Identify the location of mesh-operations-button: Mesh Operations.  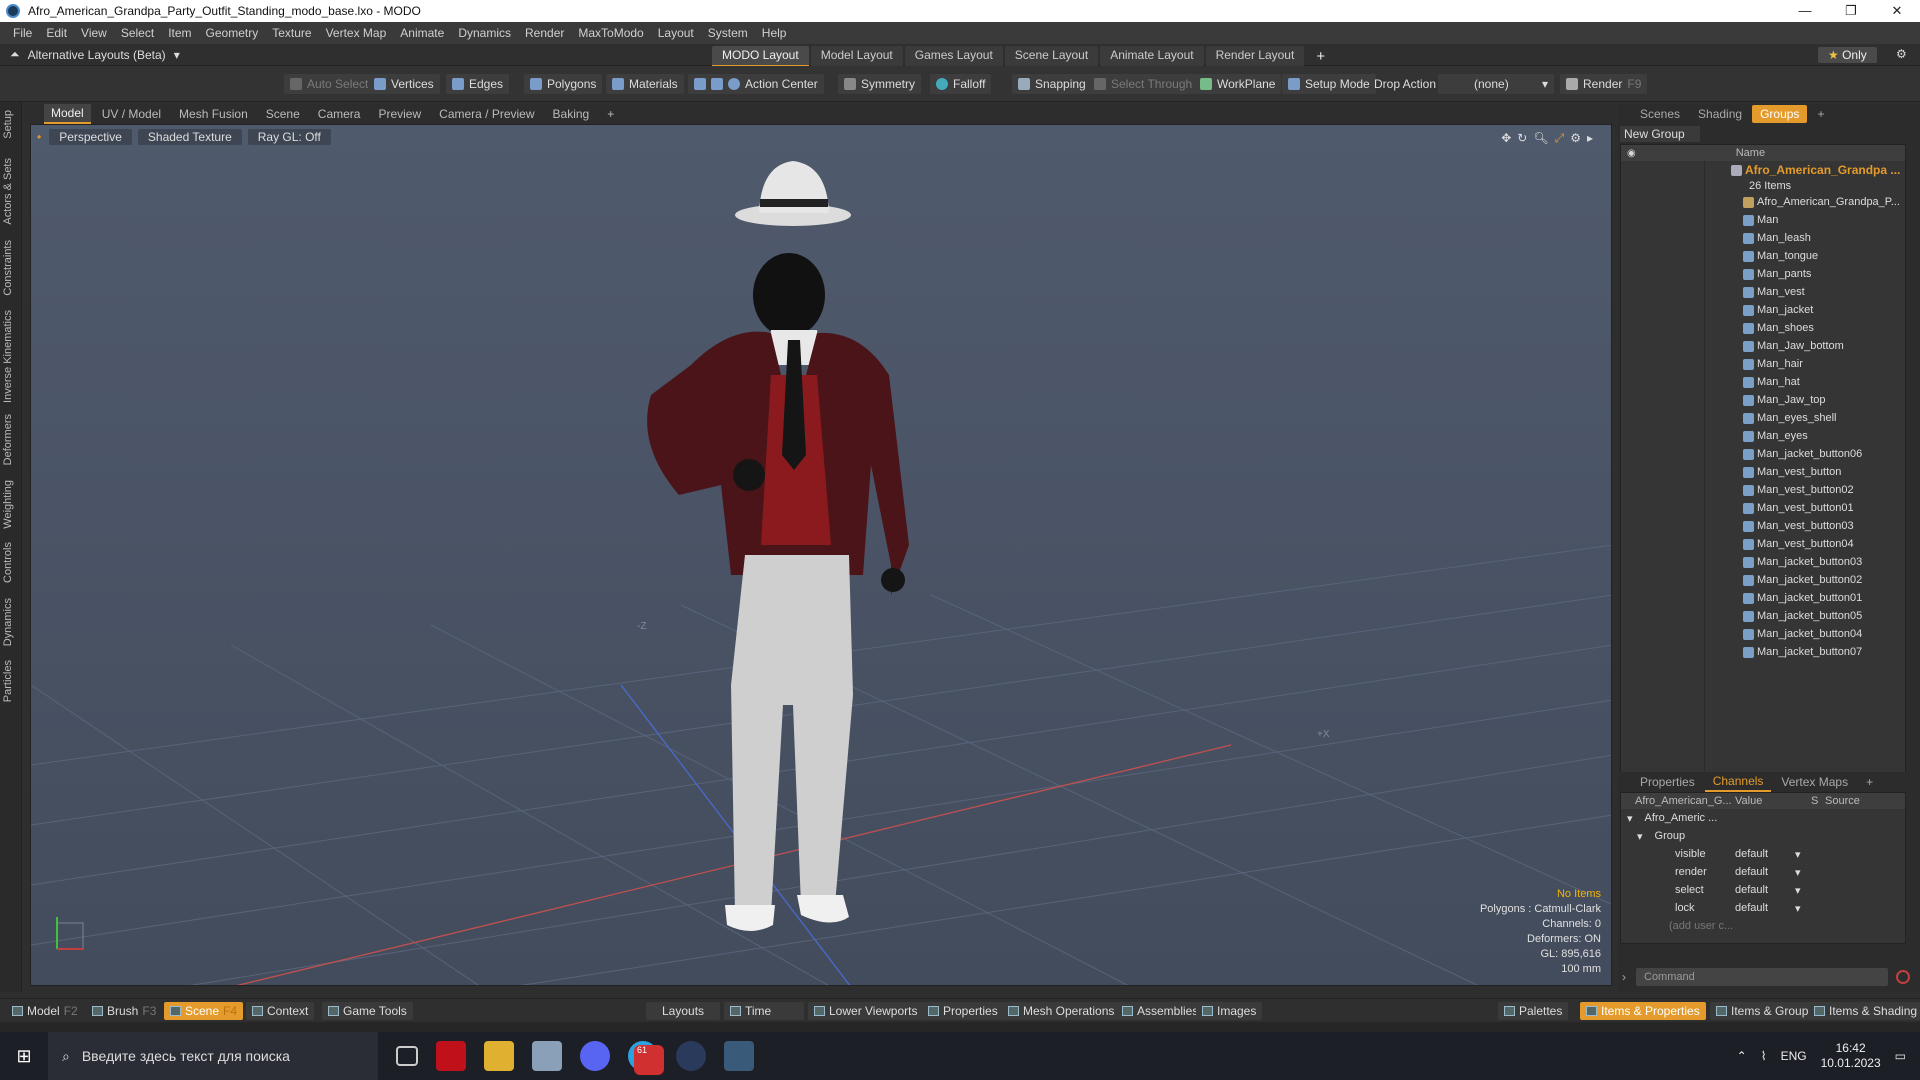
(1061, 1011).